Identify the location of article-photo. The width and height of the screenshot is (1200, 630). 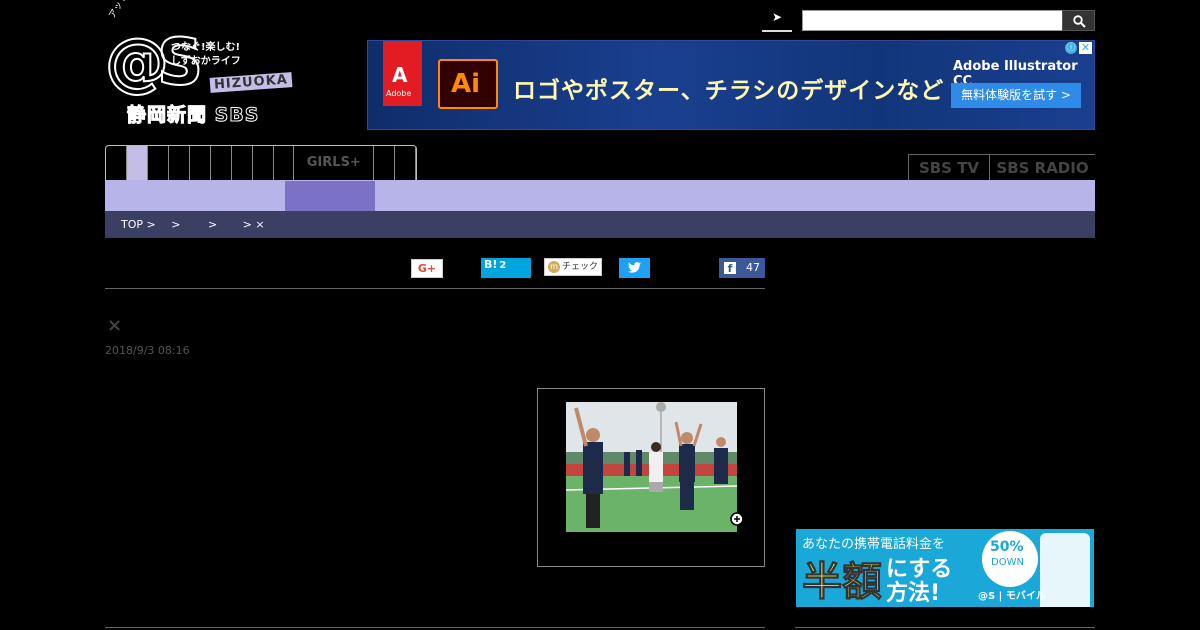
(651, 467).